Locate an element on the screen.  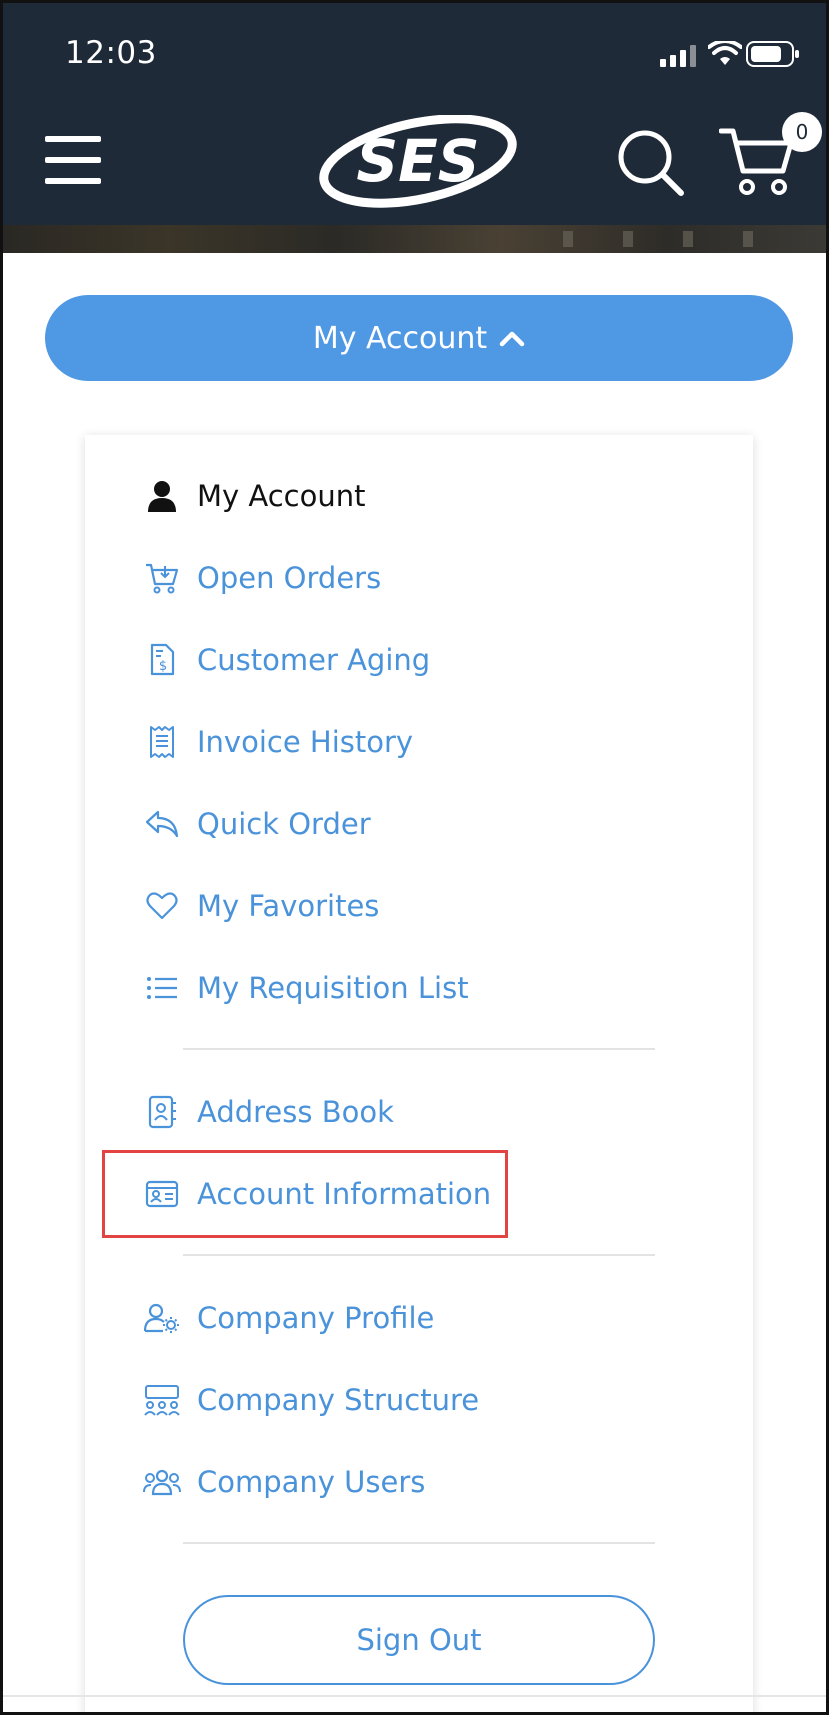
ses-logo: SES is located at coordinates (418, 163).